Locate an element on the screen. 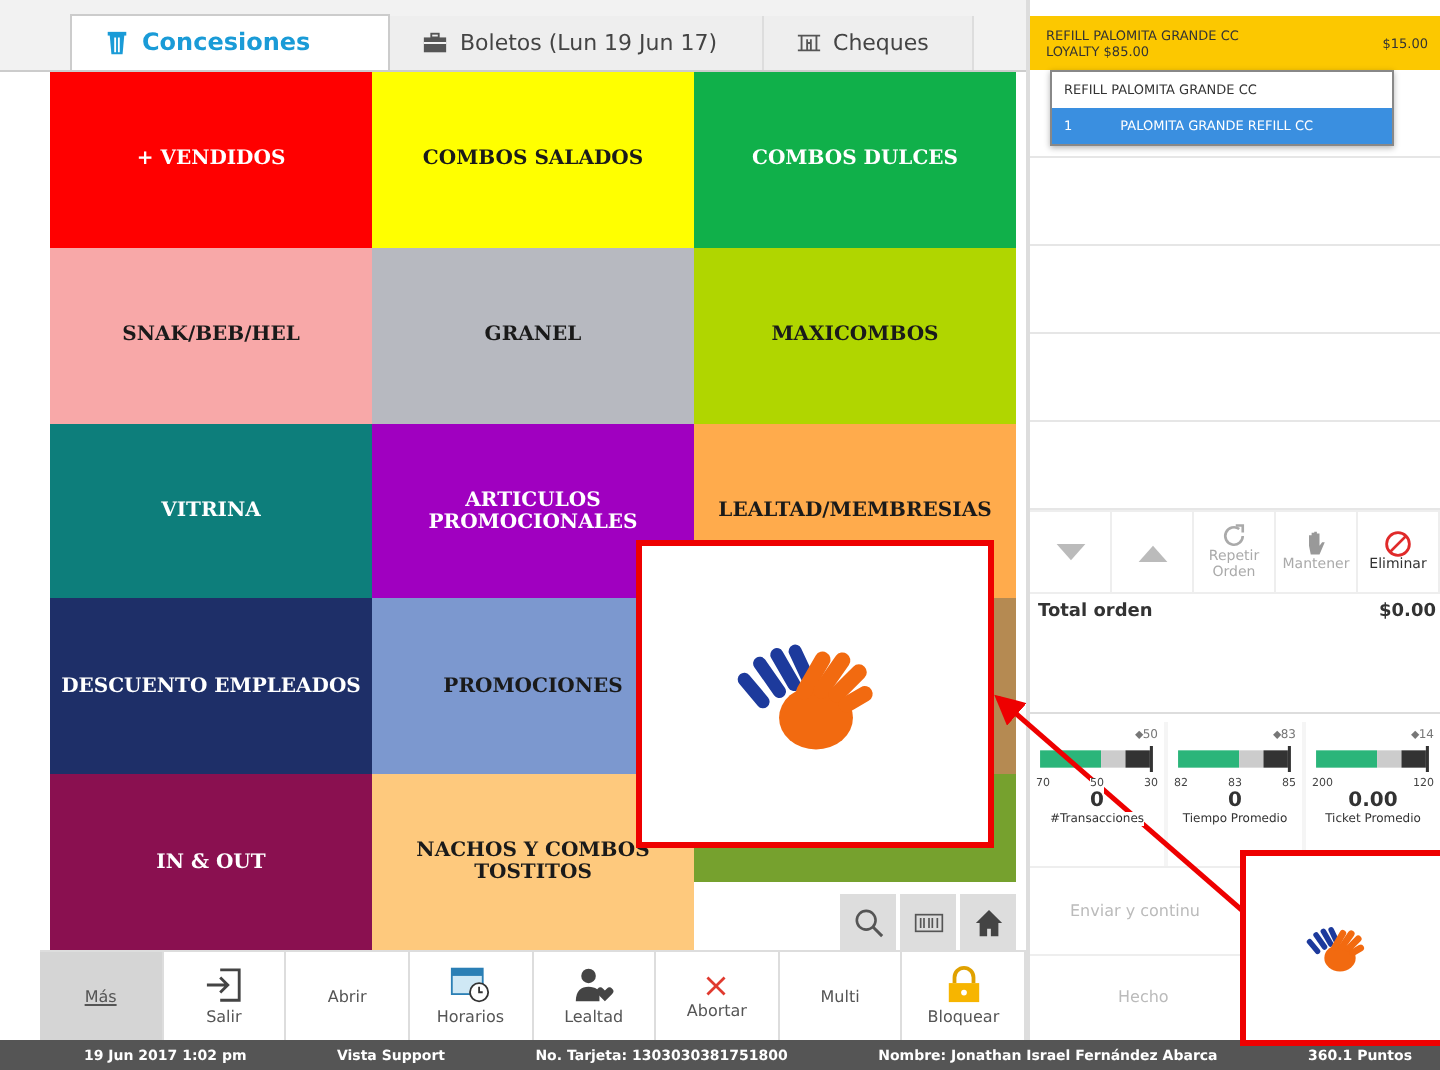 This screenshot has height=1070, width=1440. cup-icon is located at coordinates (117, 42).